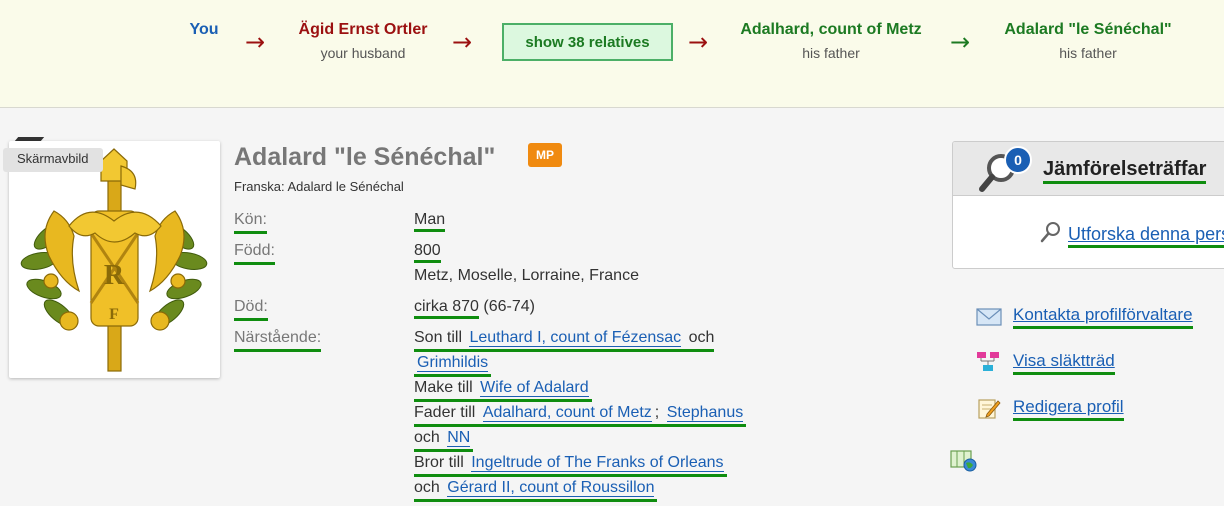 The image size is (1224, 506). What do you see at coordinates (1068, 409) in the screenshot?
I see `edit-profile-link: Redigera profil` at bounding box center [1068, 409].